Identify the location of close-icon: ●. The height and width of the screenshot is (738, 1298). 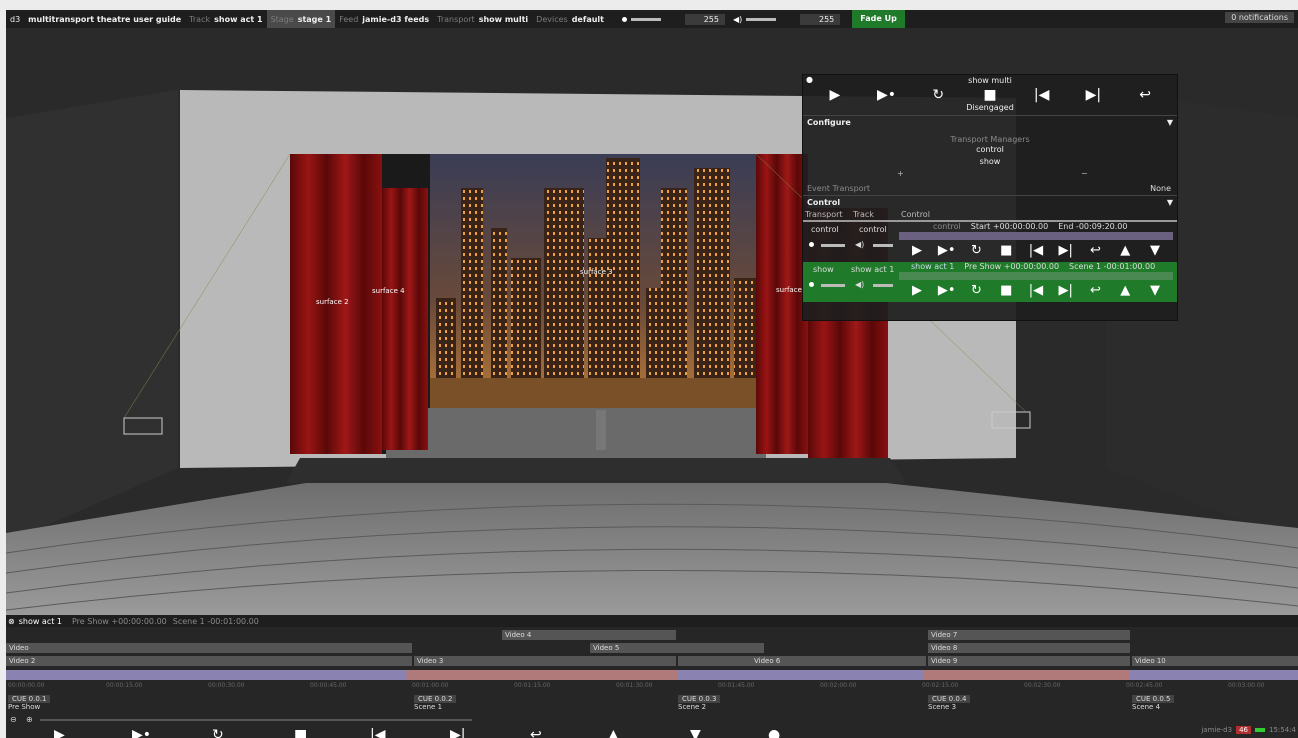
(809, 79).